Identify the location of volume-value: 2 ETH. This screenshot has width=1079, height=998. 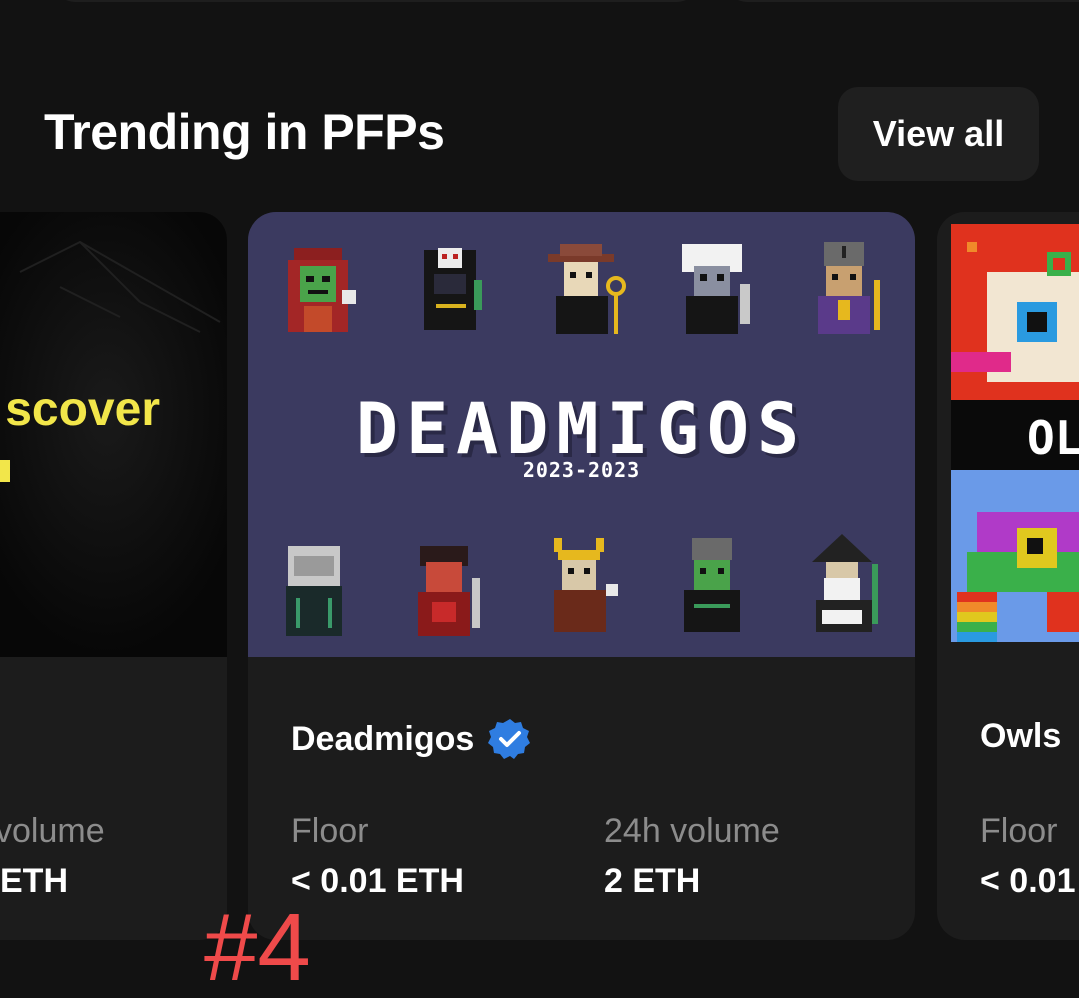
(652, 881).